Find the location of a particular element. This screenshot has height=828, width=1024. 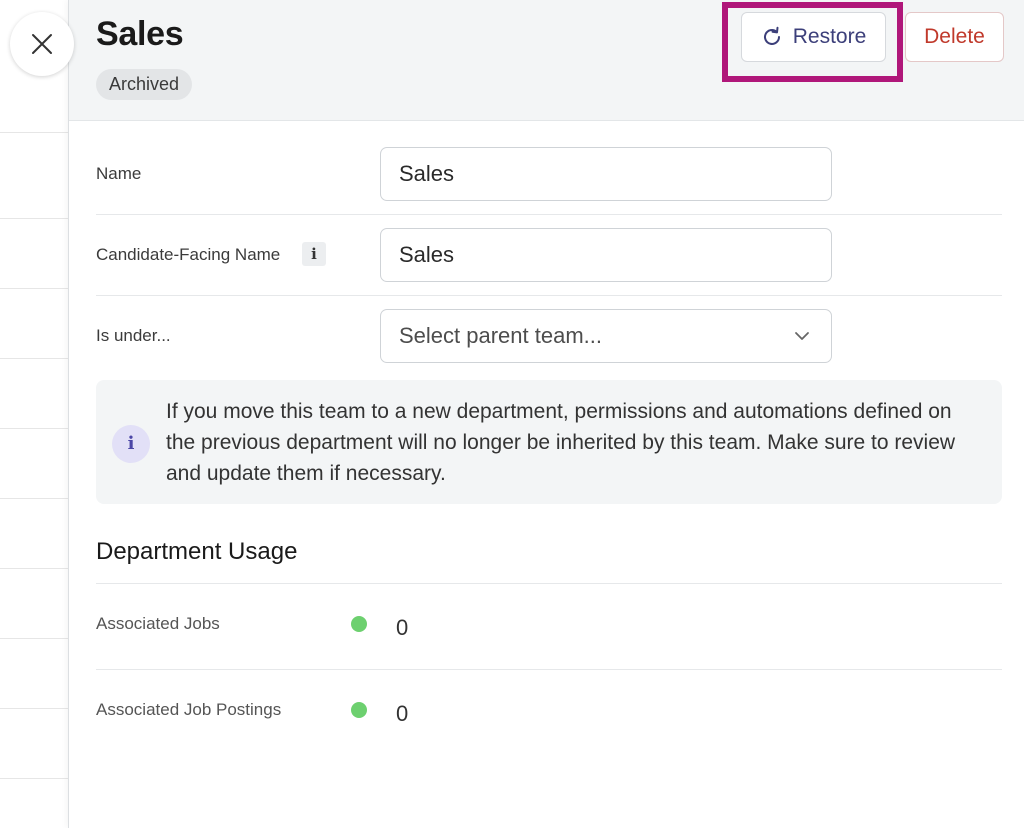

candidate-name-field: Sales is located at coordinates (606, 255).